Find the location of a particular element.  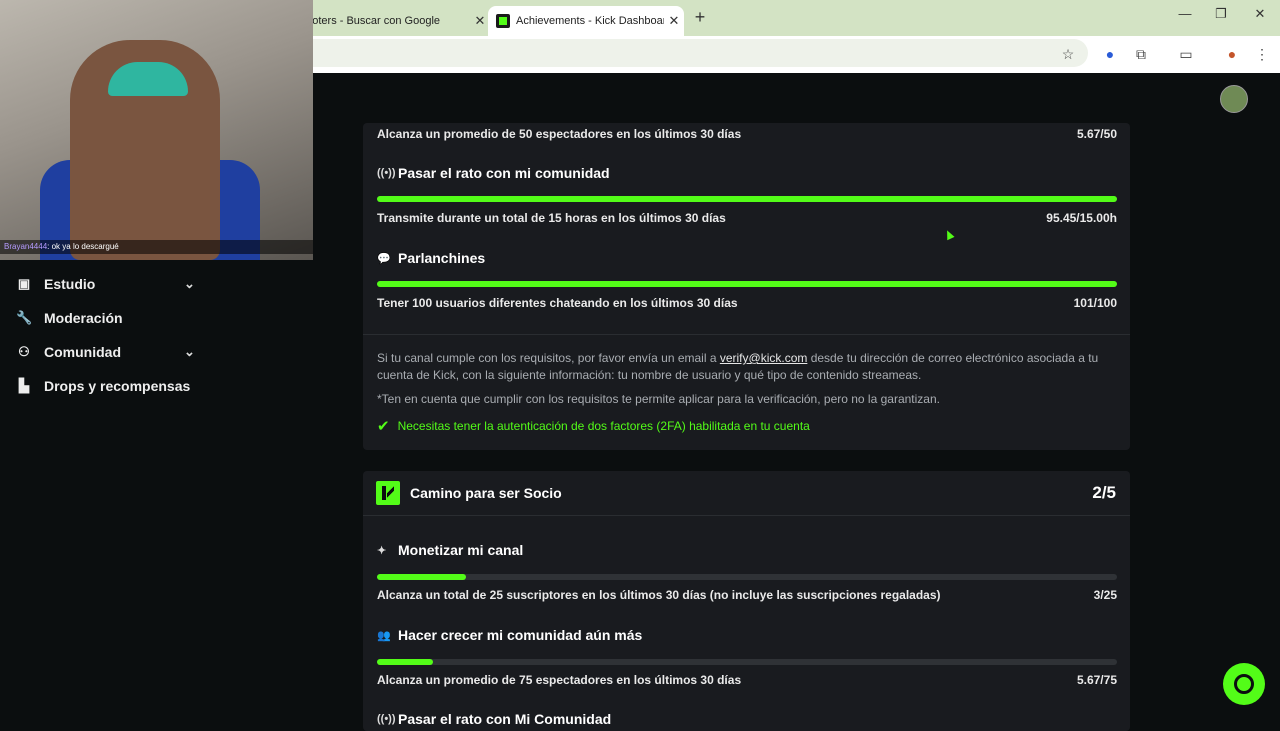

community-icon: ⚇ is located at coordinates (24, 351).